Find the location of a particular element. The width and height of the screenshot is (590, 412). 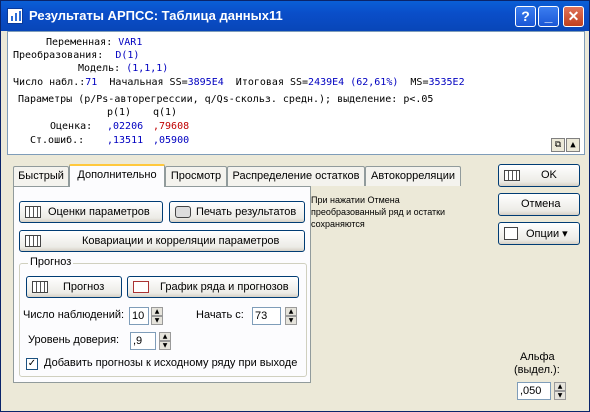

estimate-q1: ,79608 is located at coordinates (171, 126).